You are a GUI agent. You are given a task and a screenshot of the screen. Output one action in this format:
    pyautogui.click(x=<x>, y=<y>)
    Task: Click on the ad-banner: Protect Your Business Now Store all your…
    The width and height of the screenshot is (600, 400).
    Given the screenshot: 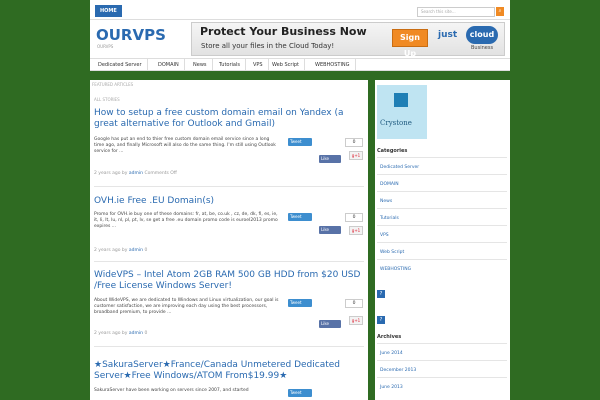 What is the action you would take?
    pyautogui.click(x=348, y=40)
    